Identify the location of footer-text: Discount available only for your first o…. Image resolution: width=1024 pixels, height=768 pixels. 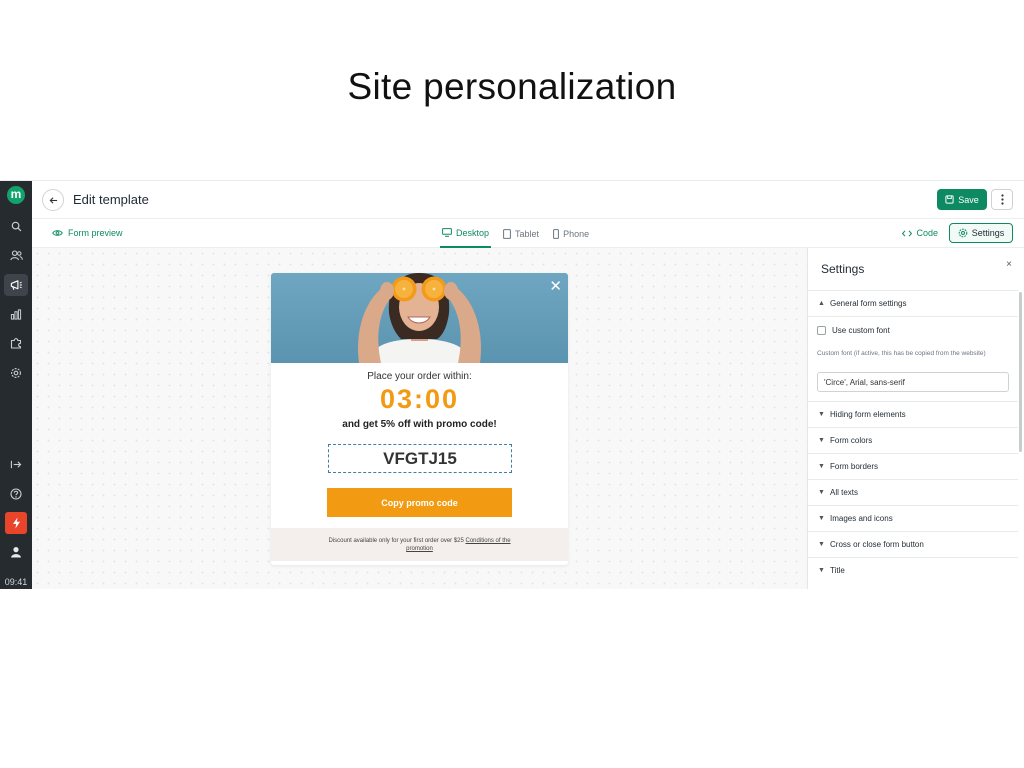
(396, 541).